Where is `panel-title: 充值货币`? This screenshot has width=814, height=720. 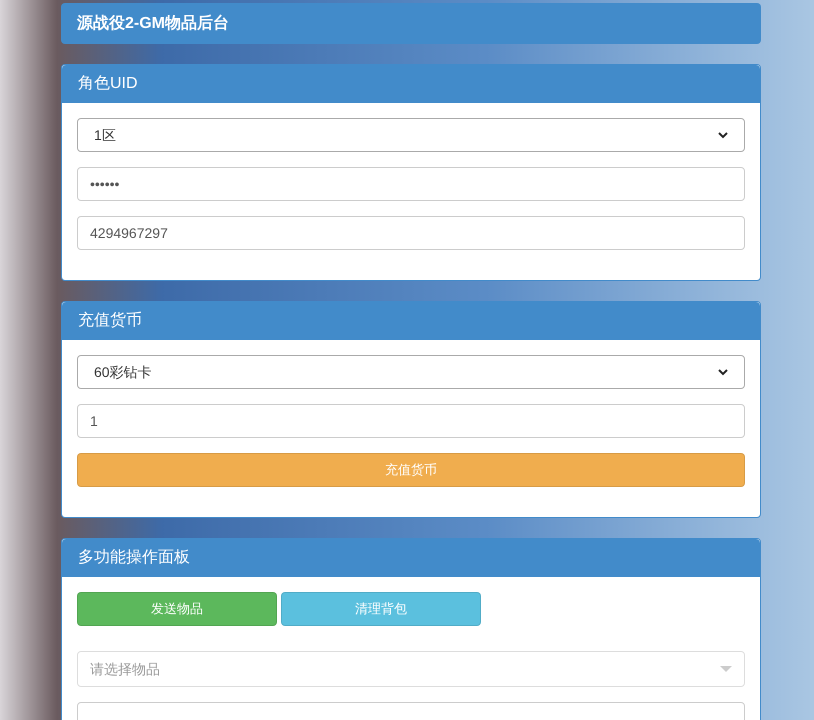 panel-title: 充值货币 is located at coordinates (110, 320).